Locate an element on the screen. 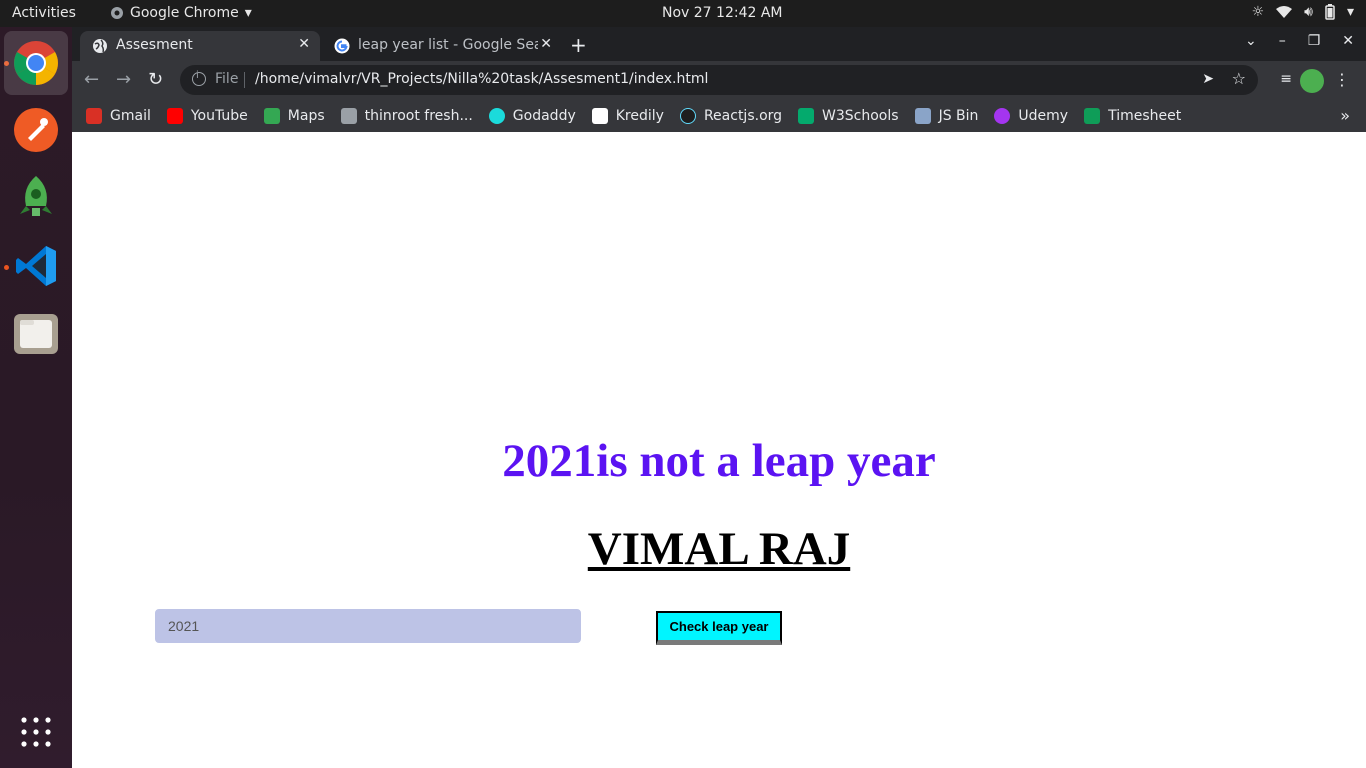 The image size is (1366, 768). dock-files is located at coordinates (36, 334).